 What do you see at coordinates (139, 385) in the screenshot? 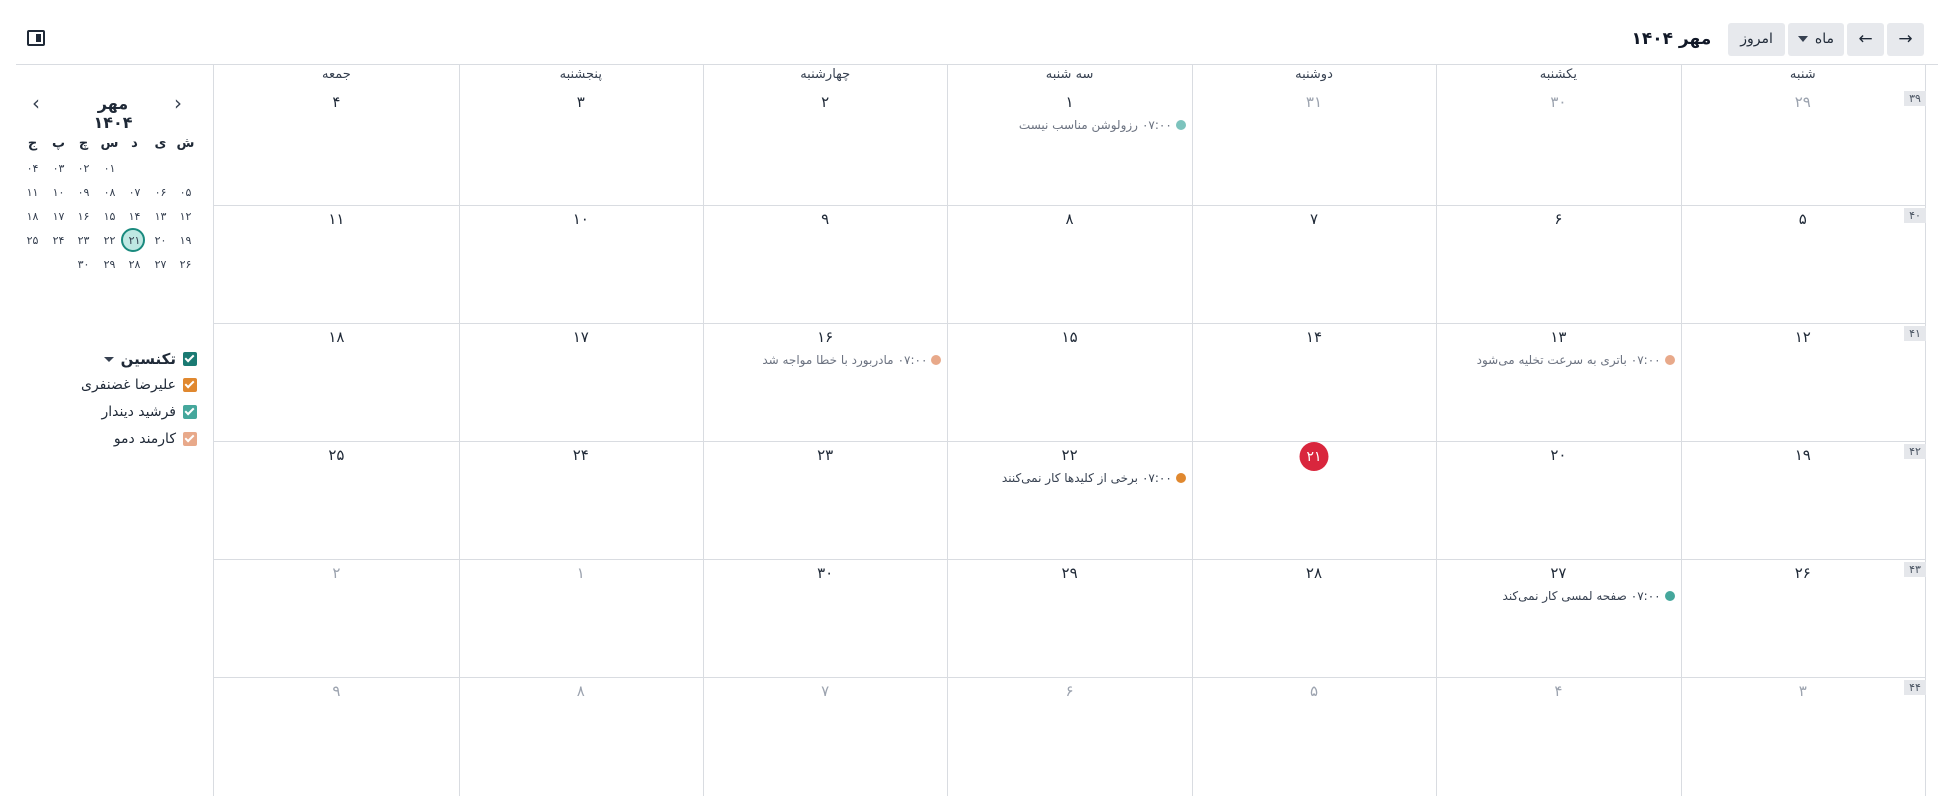
I see `filter-item: علیرضا غضنفری` at bounding box center [139, 385].